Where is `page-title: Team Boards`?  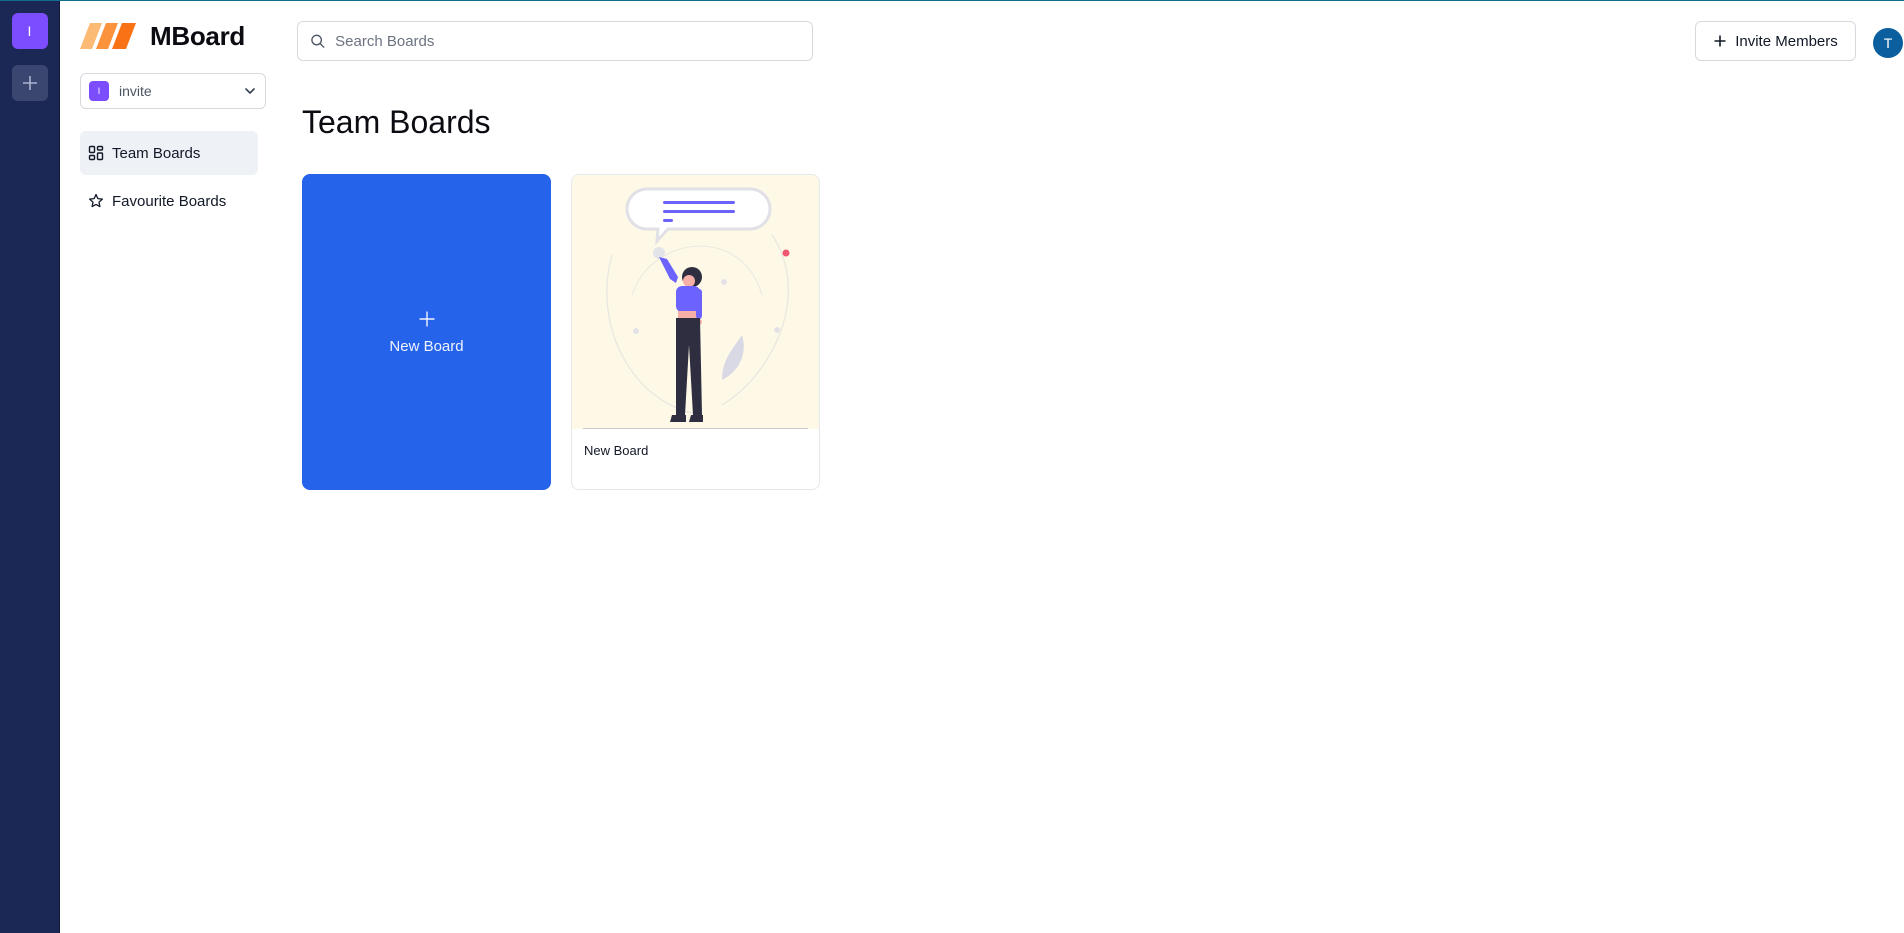
page-title: Team Boards is located at coordinates (396, 122).